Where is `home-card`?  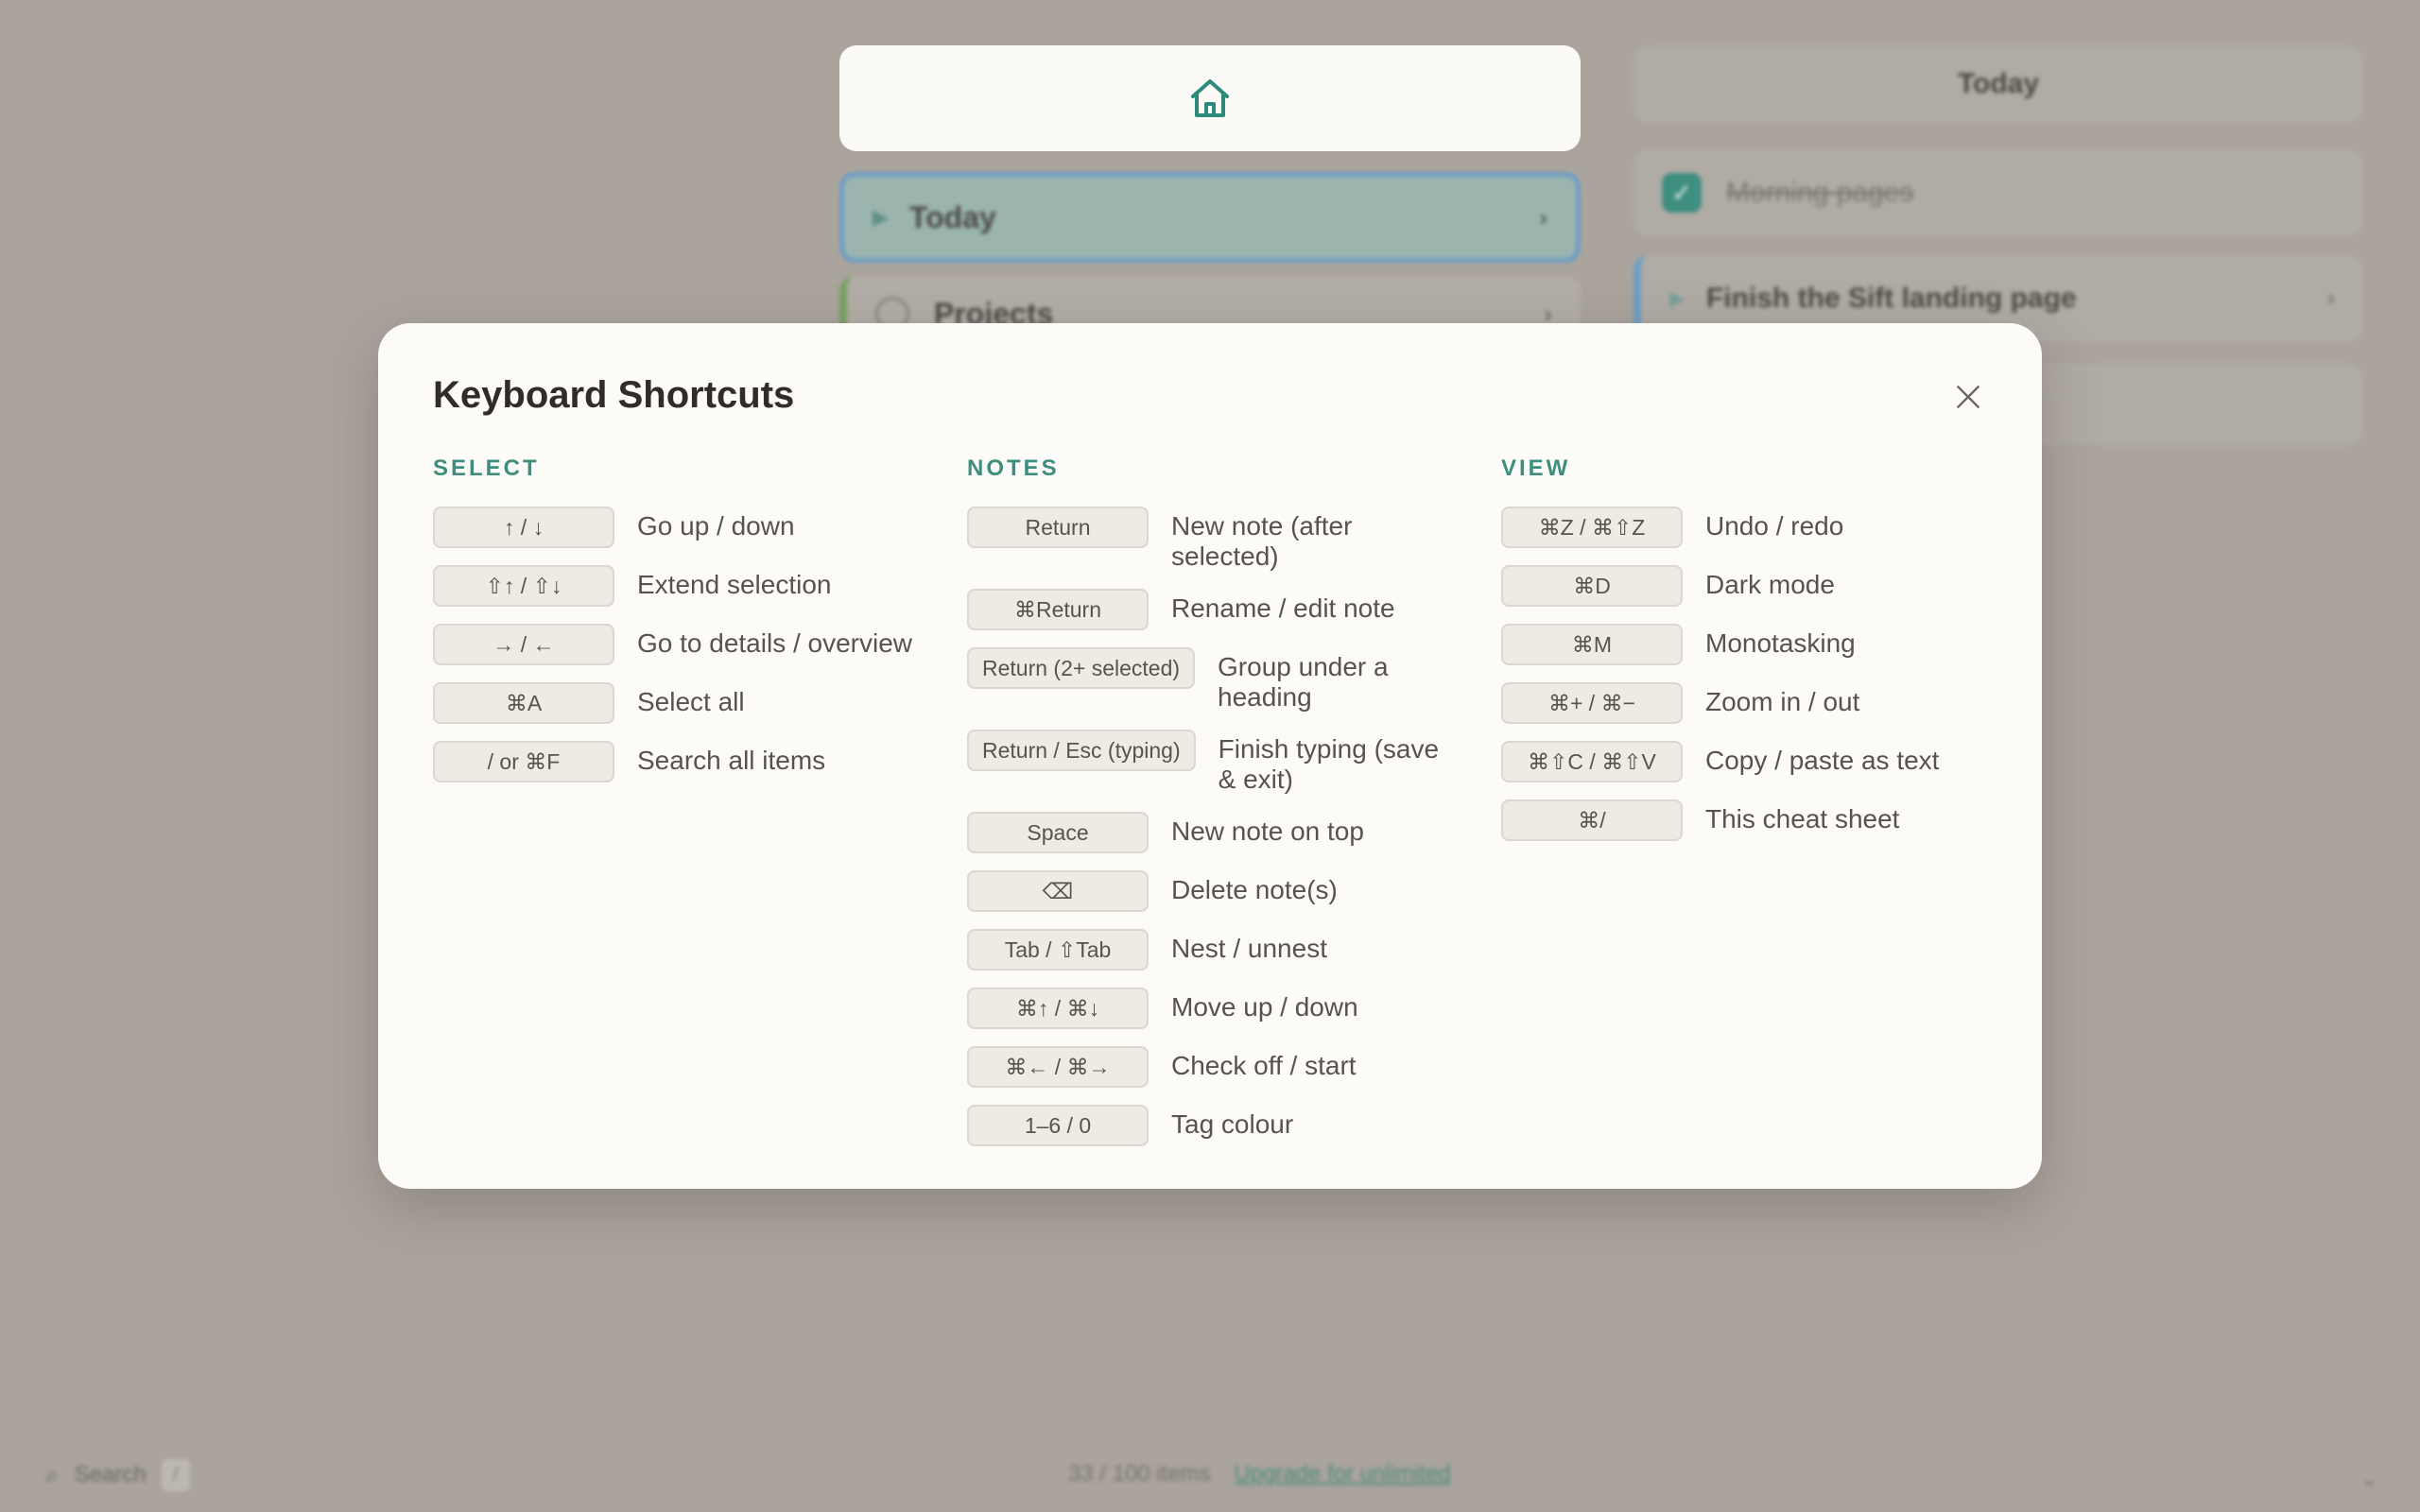 home-card is located at coordinates (1210, 98).